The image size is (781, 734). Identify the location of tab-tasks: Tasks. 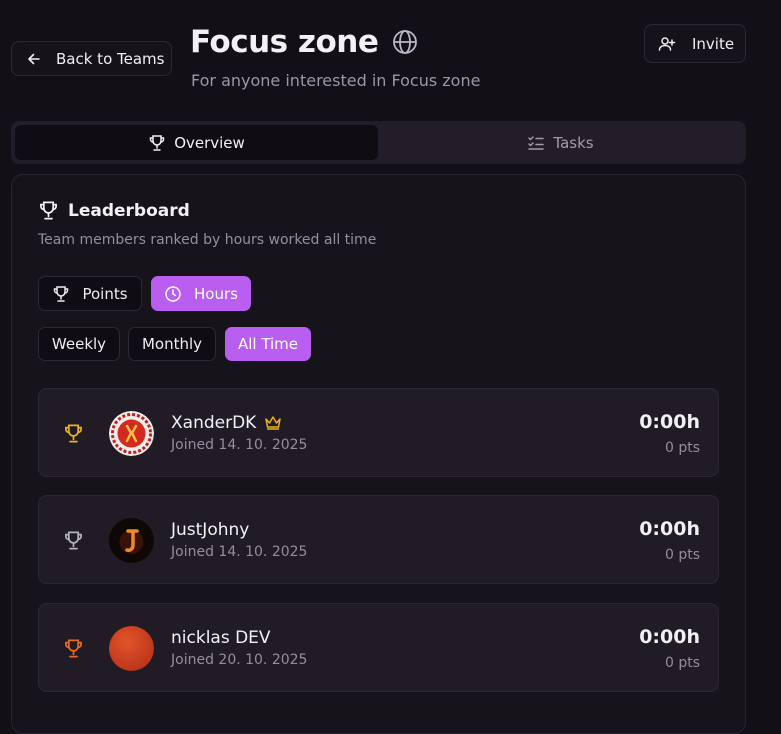
(560, 142).